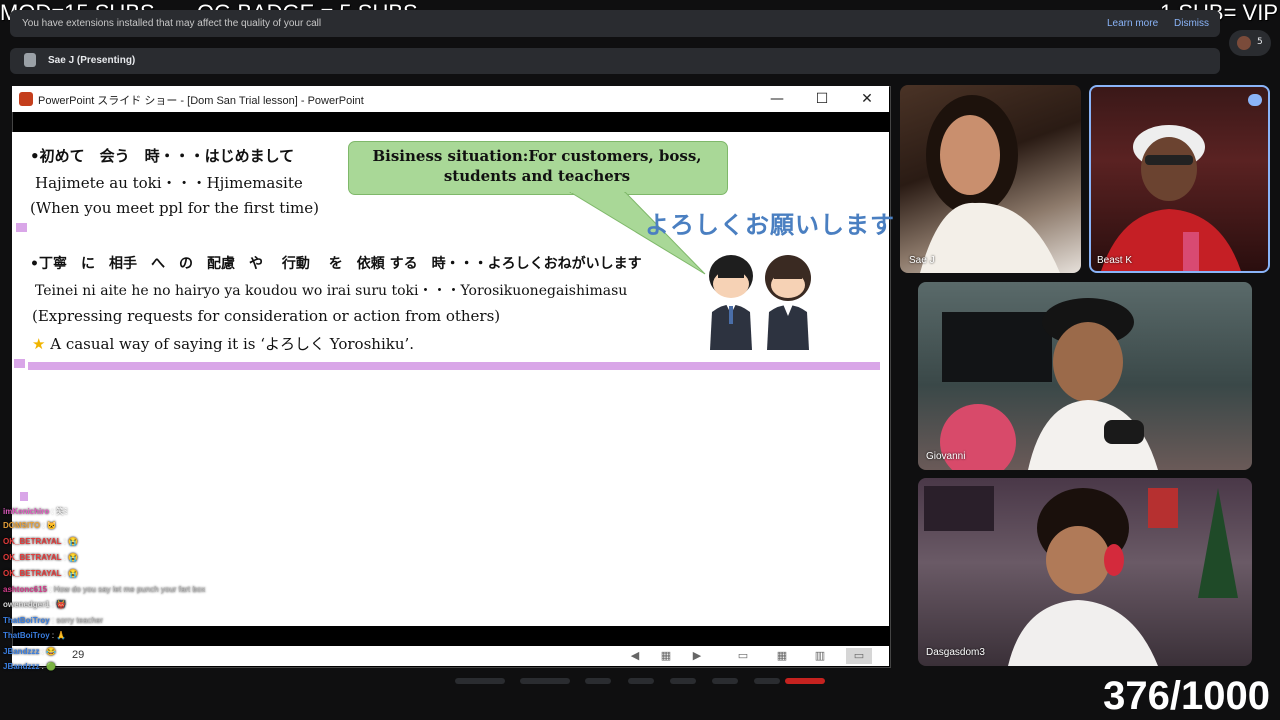  Describe the element at coordinates (1255, 100) in the screenshot. I see `speaking-indicator-icon` at that location.